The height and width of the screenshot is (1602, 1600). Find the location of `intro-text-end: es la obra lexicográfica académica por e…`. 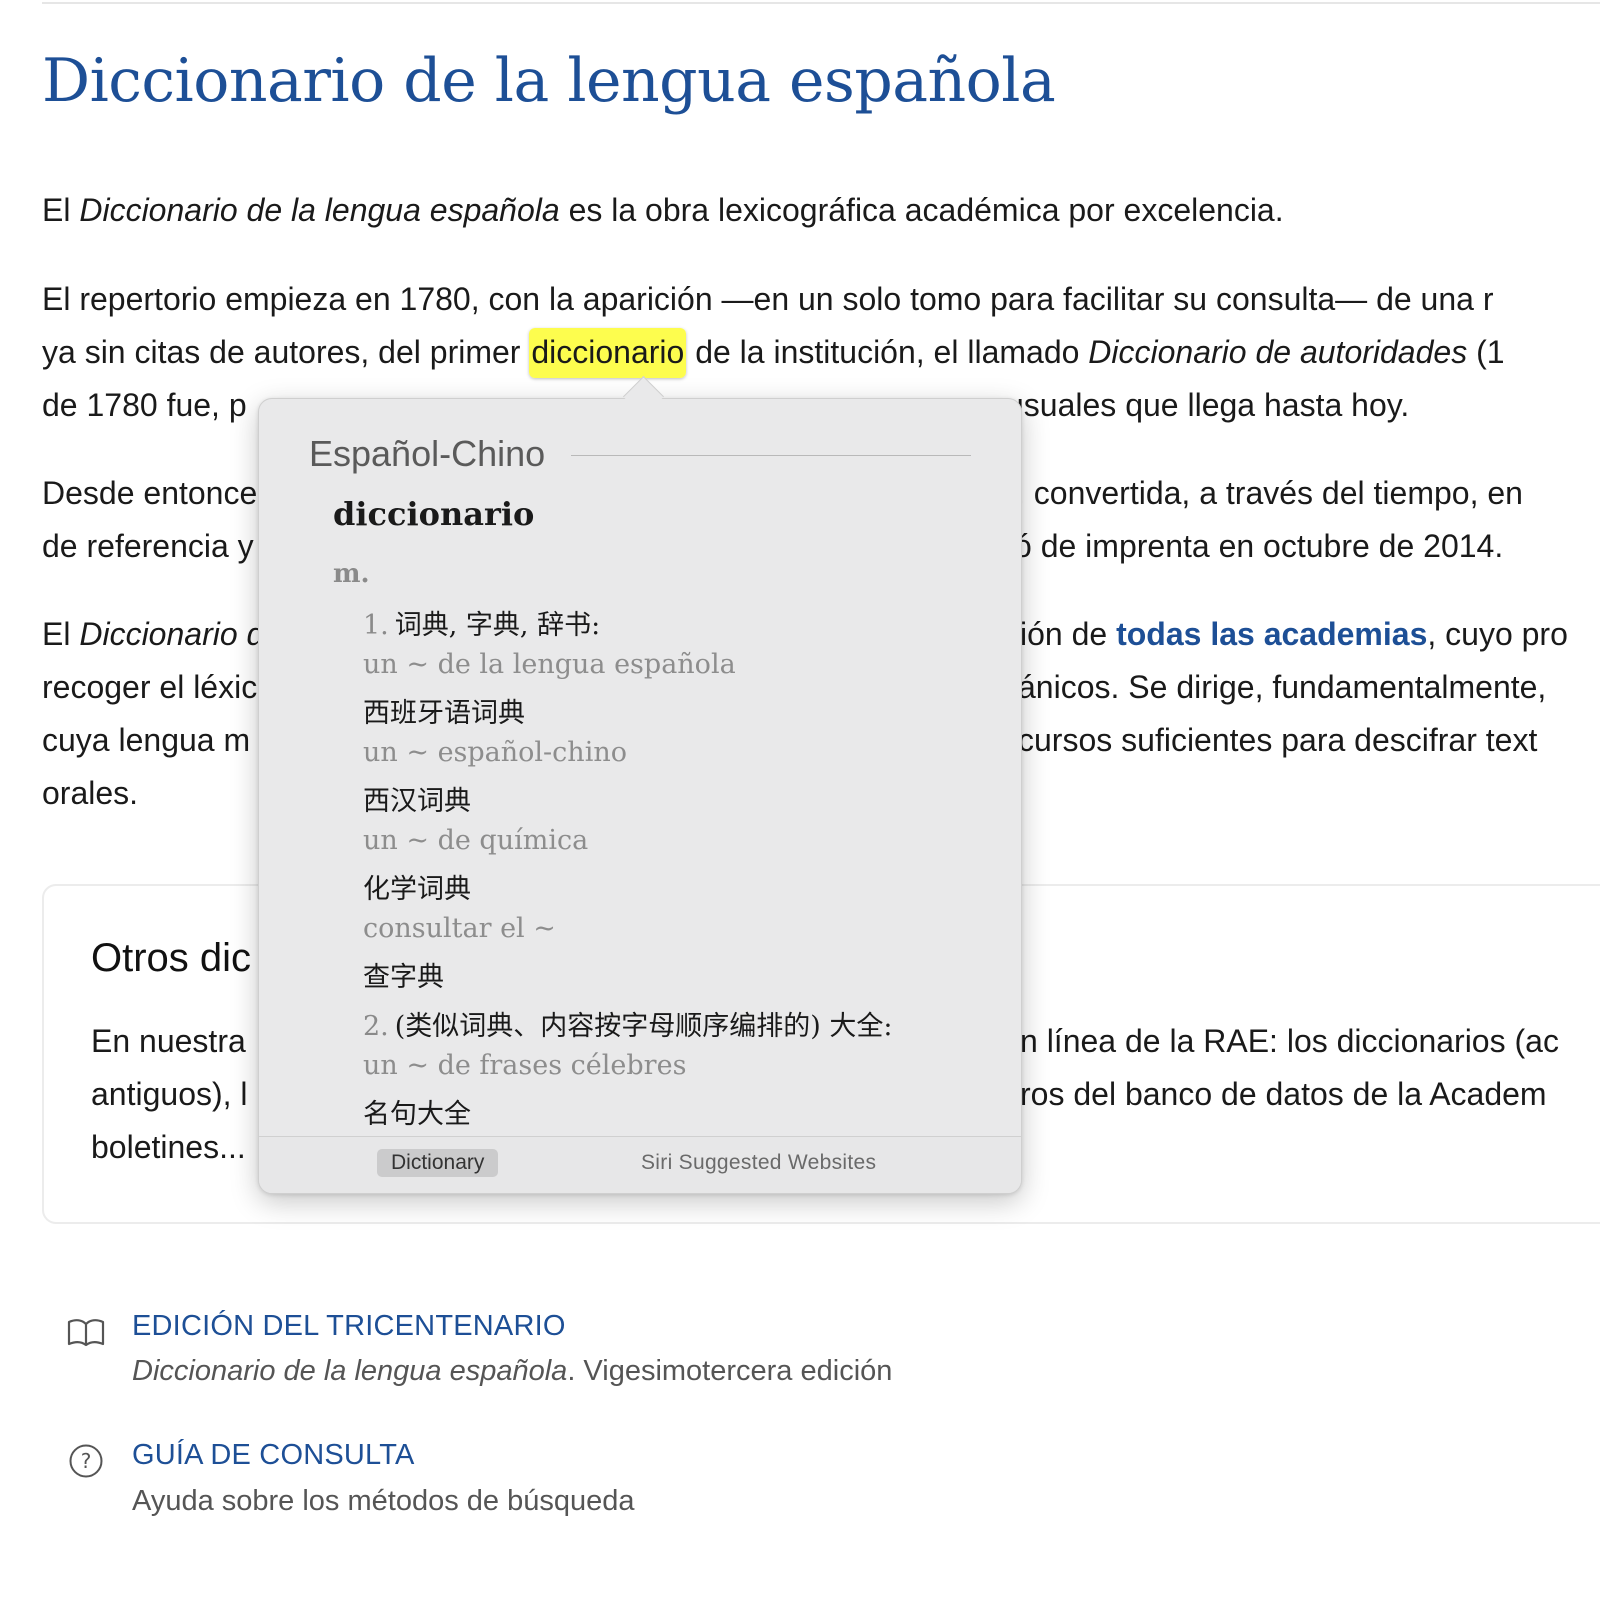

intro-text-end: es la obra lexicográfica académica por e… is located at coordinates (921, 210).